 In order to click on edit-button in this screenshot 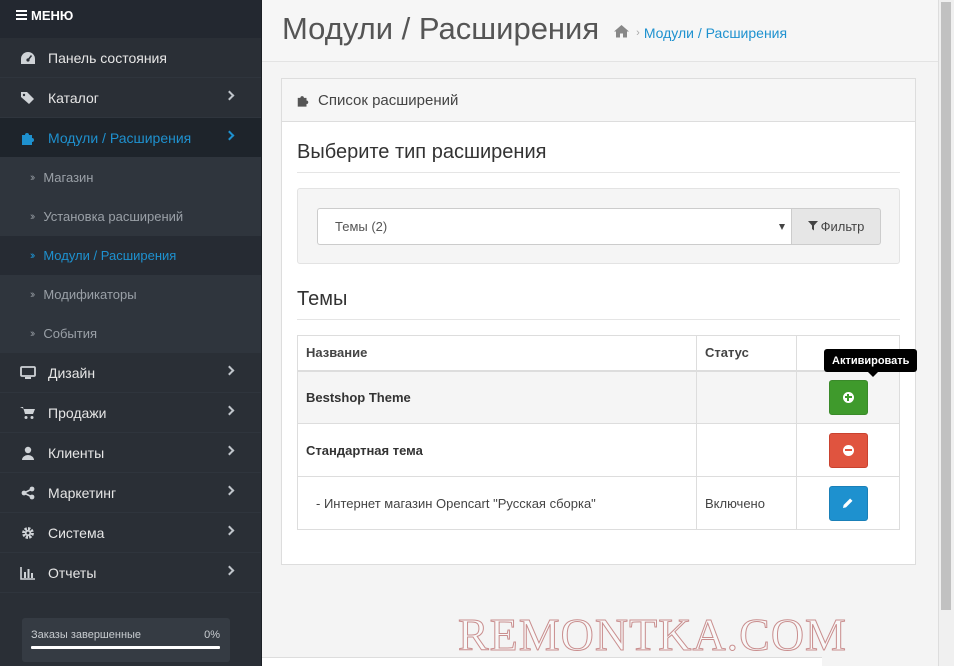, I will do `click(848, 503)`.